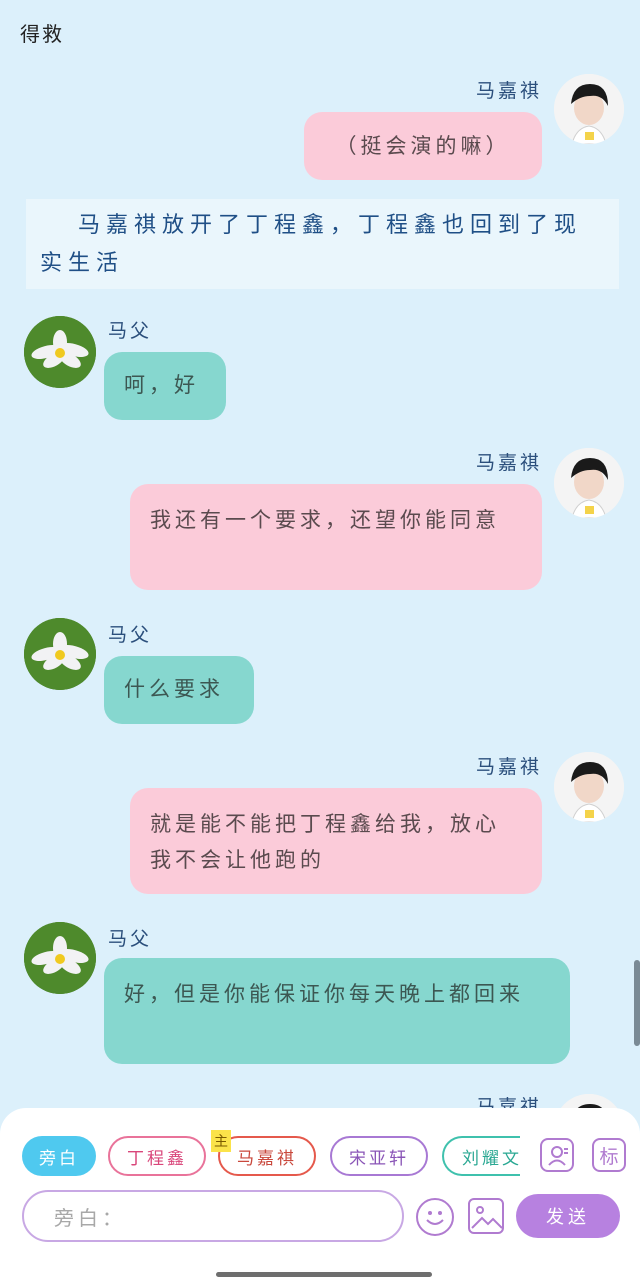  I want to click on message-bubble: 什么要求, so click(179, 690).